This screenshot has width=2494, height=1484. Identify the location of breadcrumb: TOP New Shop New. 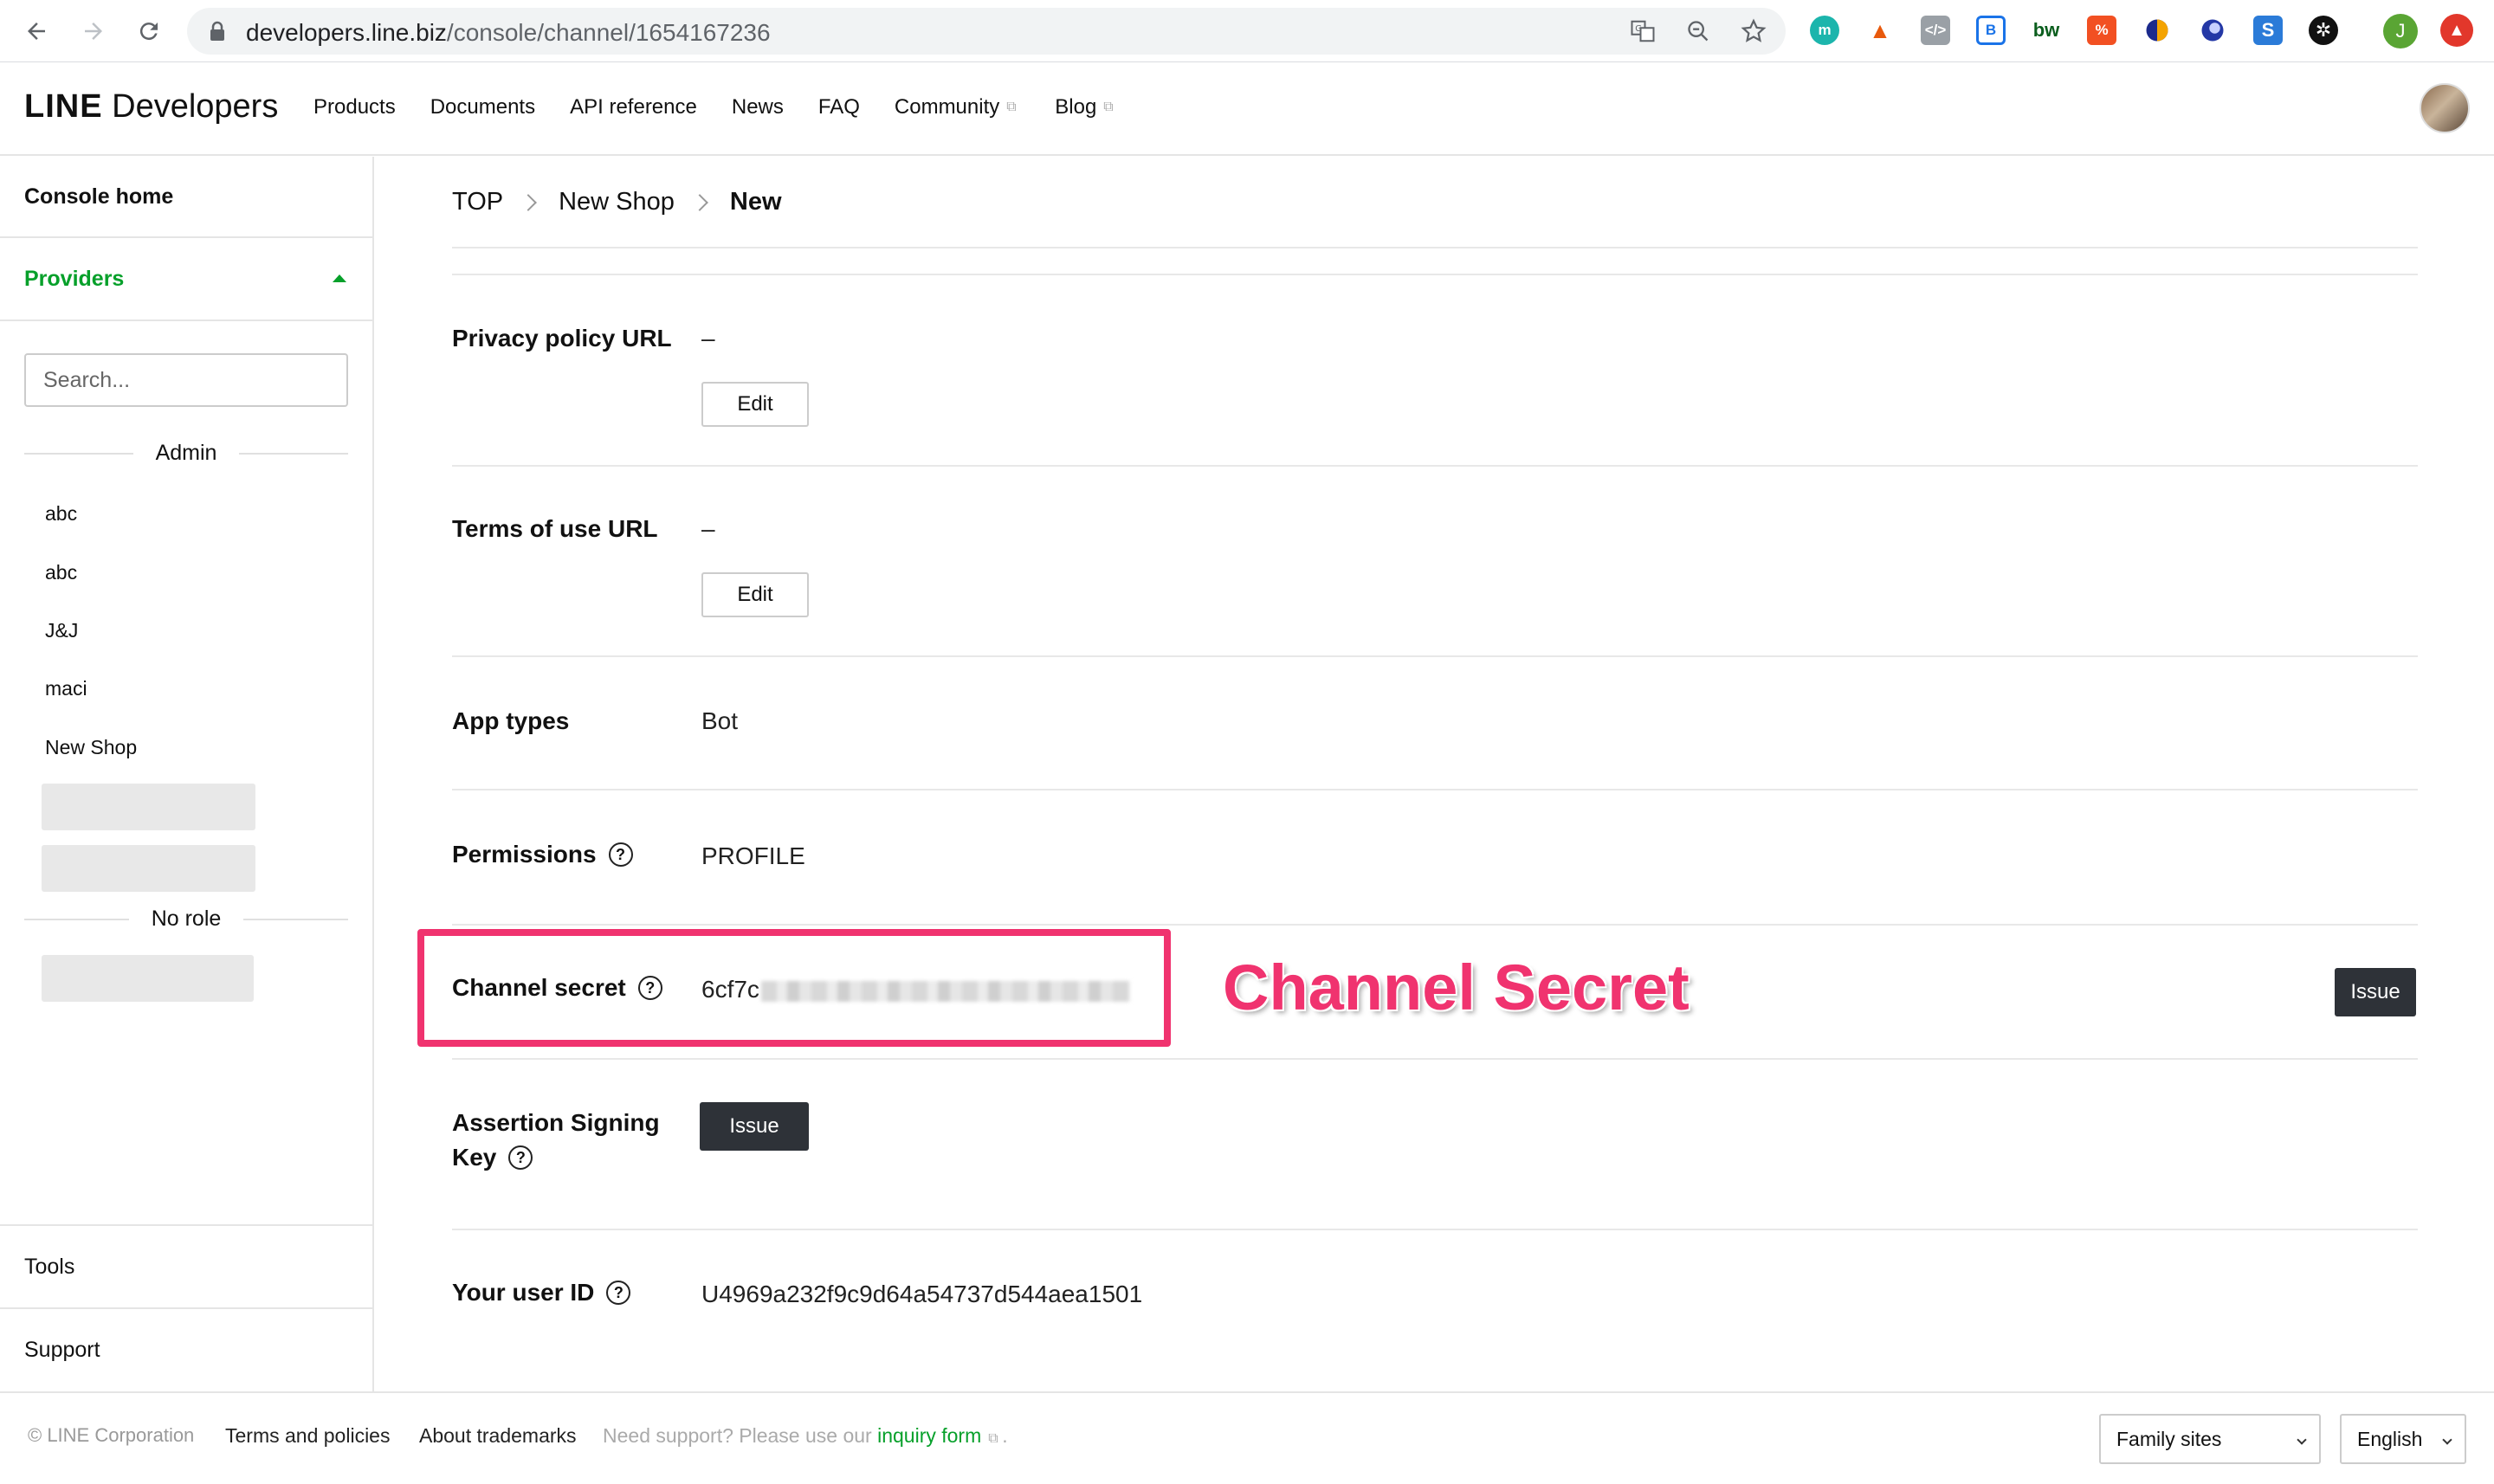
(617, 202).